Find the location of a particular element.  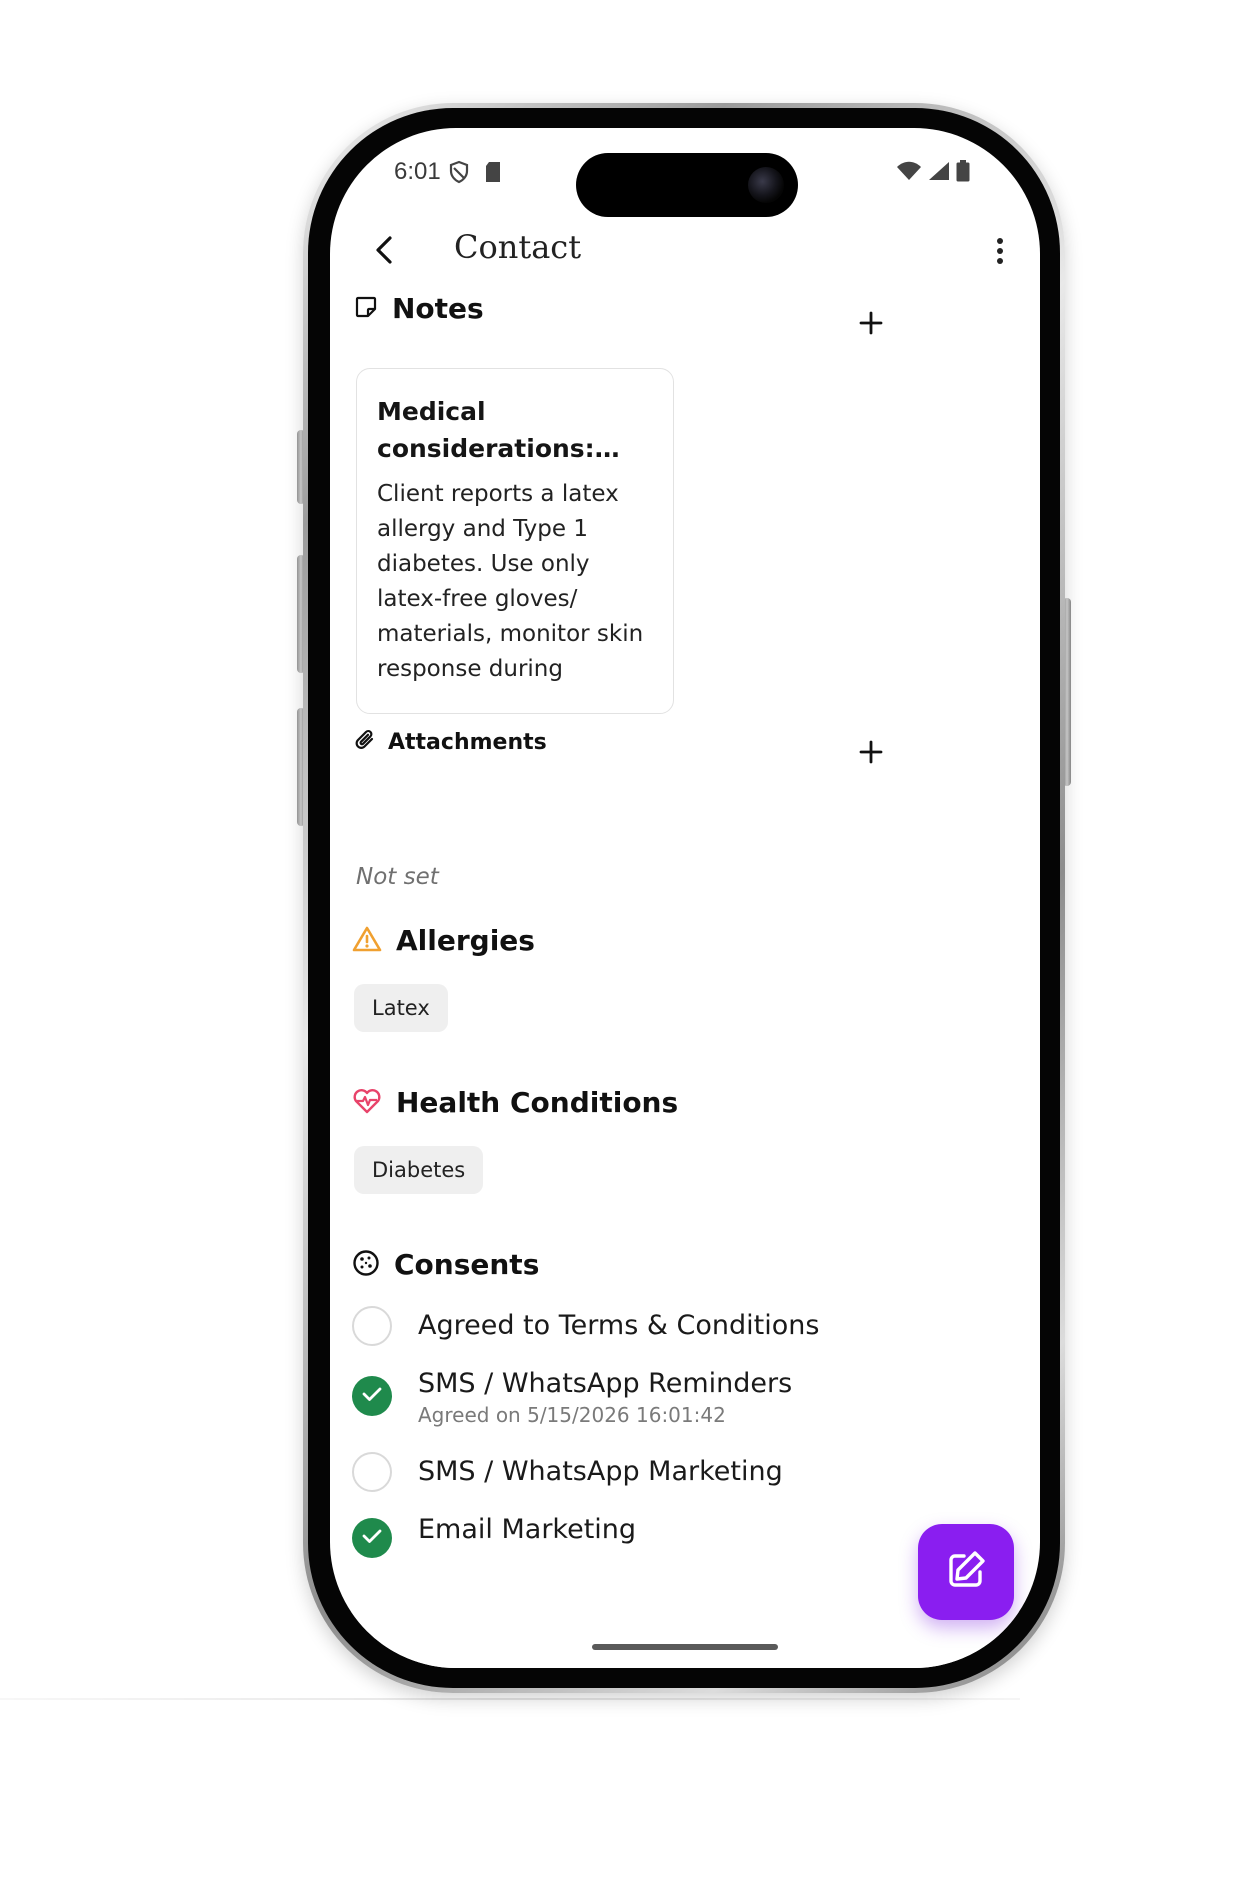

attachments-empty-text: Not set is located at coordinates (397, 877).